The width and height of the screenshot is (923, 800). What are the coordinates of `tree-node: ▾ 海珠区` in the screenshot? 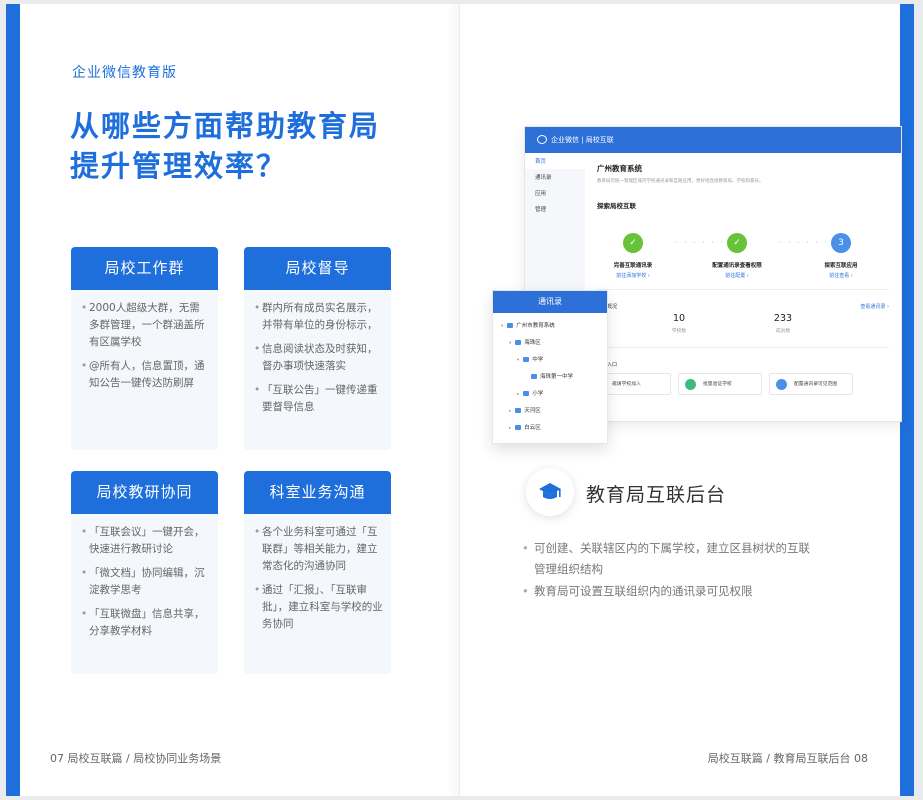 It's located at (525, 342).